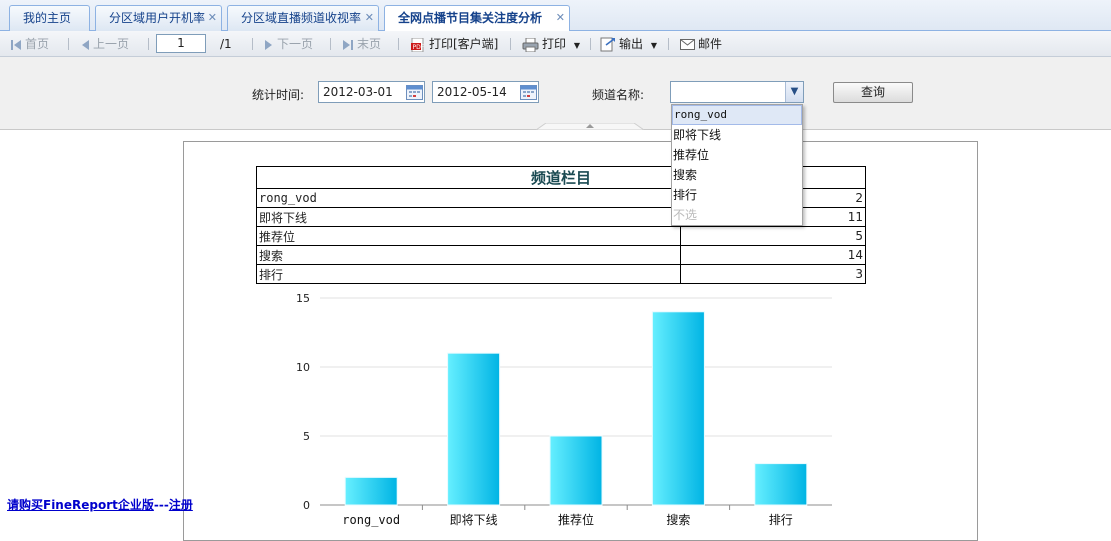 This screenshot has width=1111, height=541. Describe the element at coordinates (631, 44) in the screenshot. I see `export-label: 输出` at that location.